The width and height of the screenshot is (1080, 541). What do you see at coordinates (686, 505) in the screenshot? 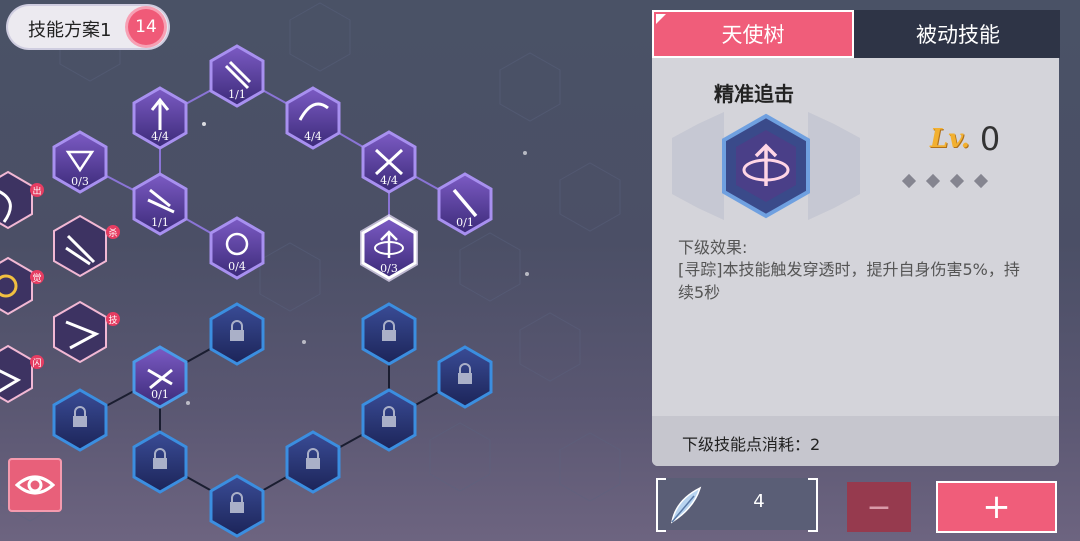
I see `feather-icon` at bounding box center [686, 505].